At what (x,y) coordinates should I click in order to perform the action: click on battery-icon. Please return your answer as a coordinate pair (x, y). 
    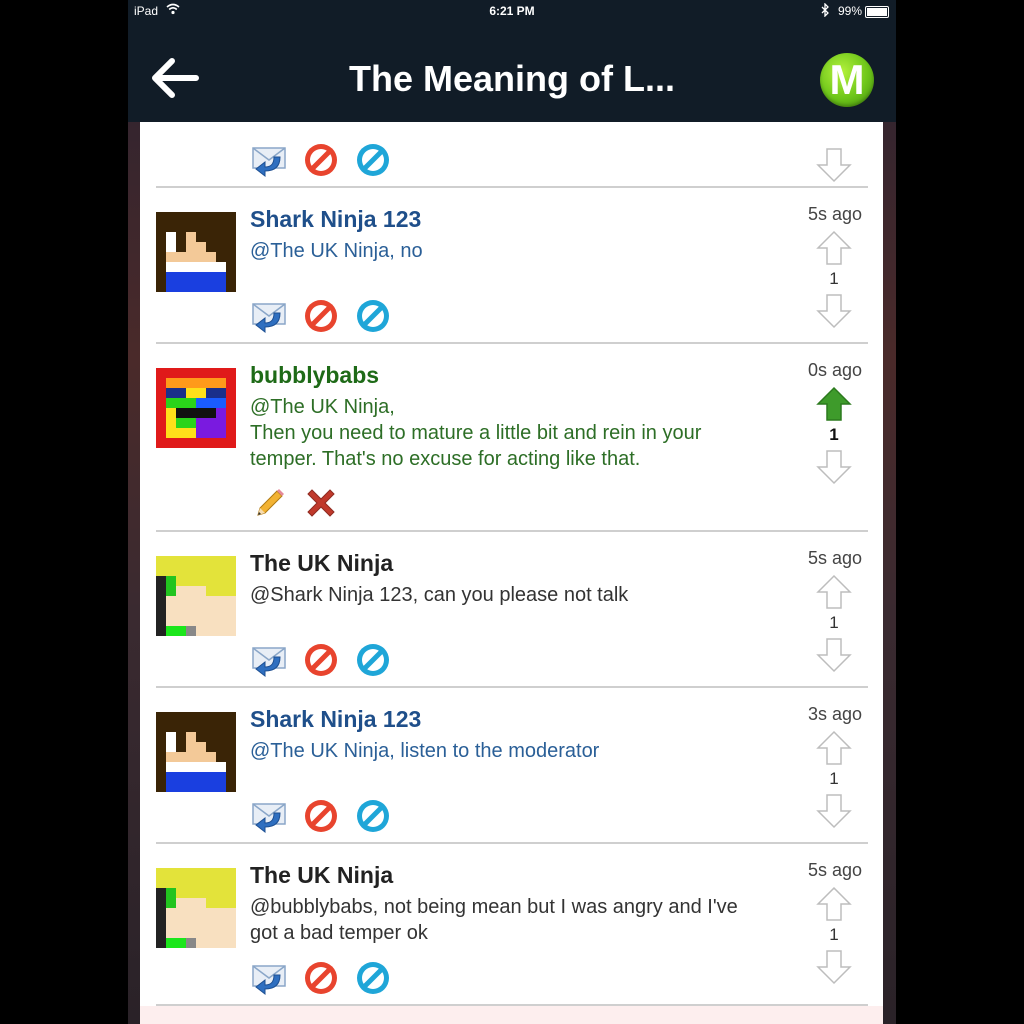
    Looking at the image, I should click on (877, 12).